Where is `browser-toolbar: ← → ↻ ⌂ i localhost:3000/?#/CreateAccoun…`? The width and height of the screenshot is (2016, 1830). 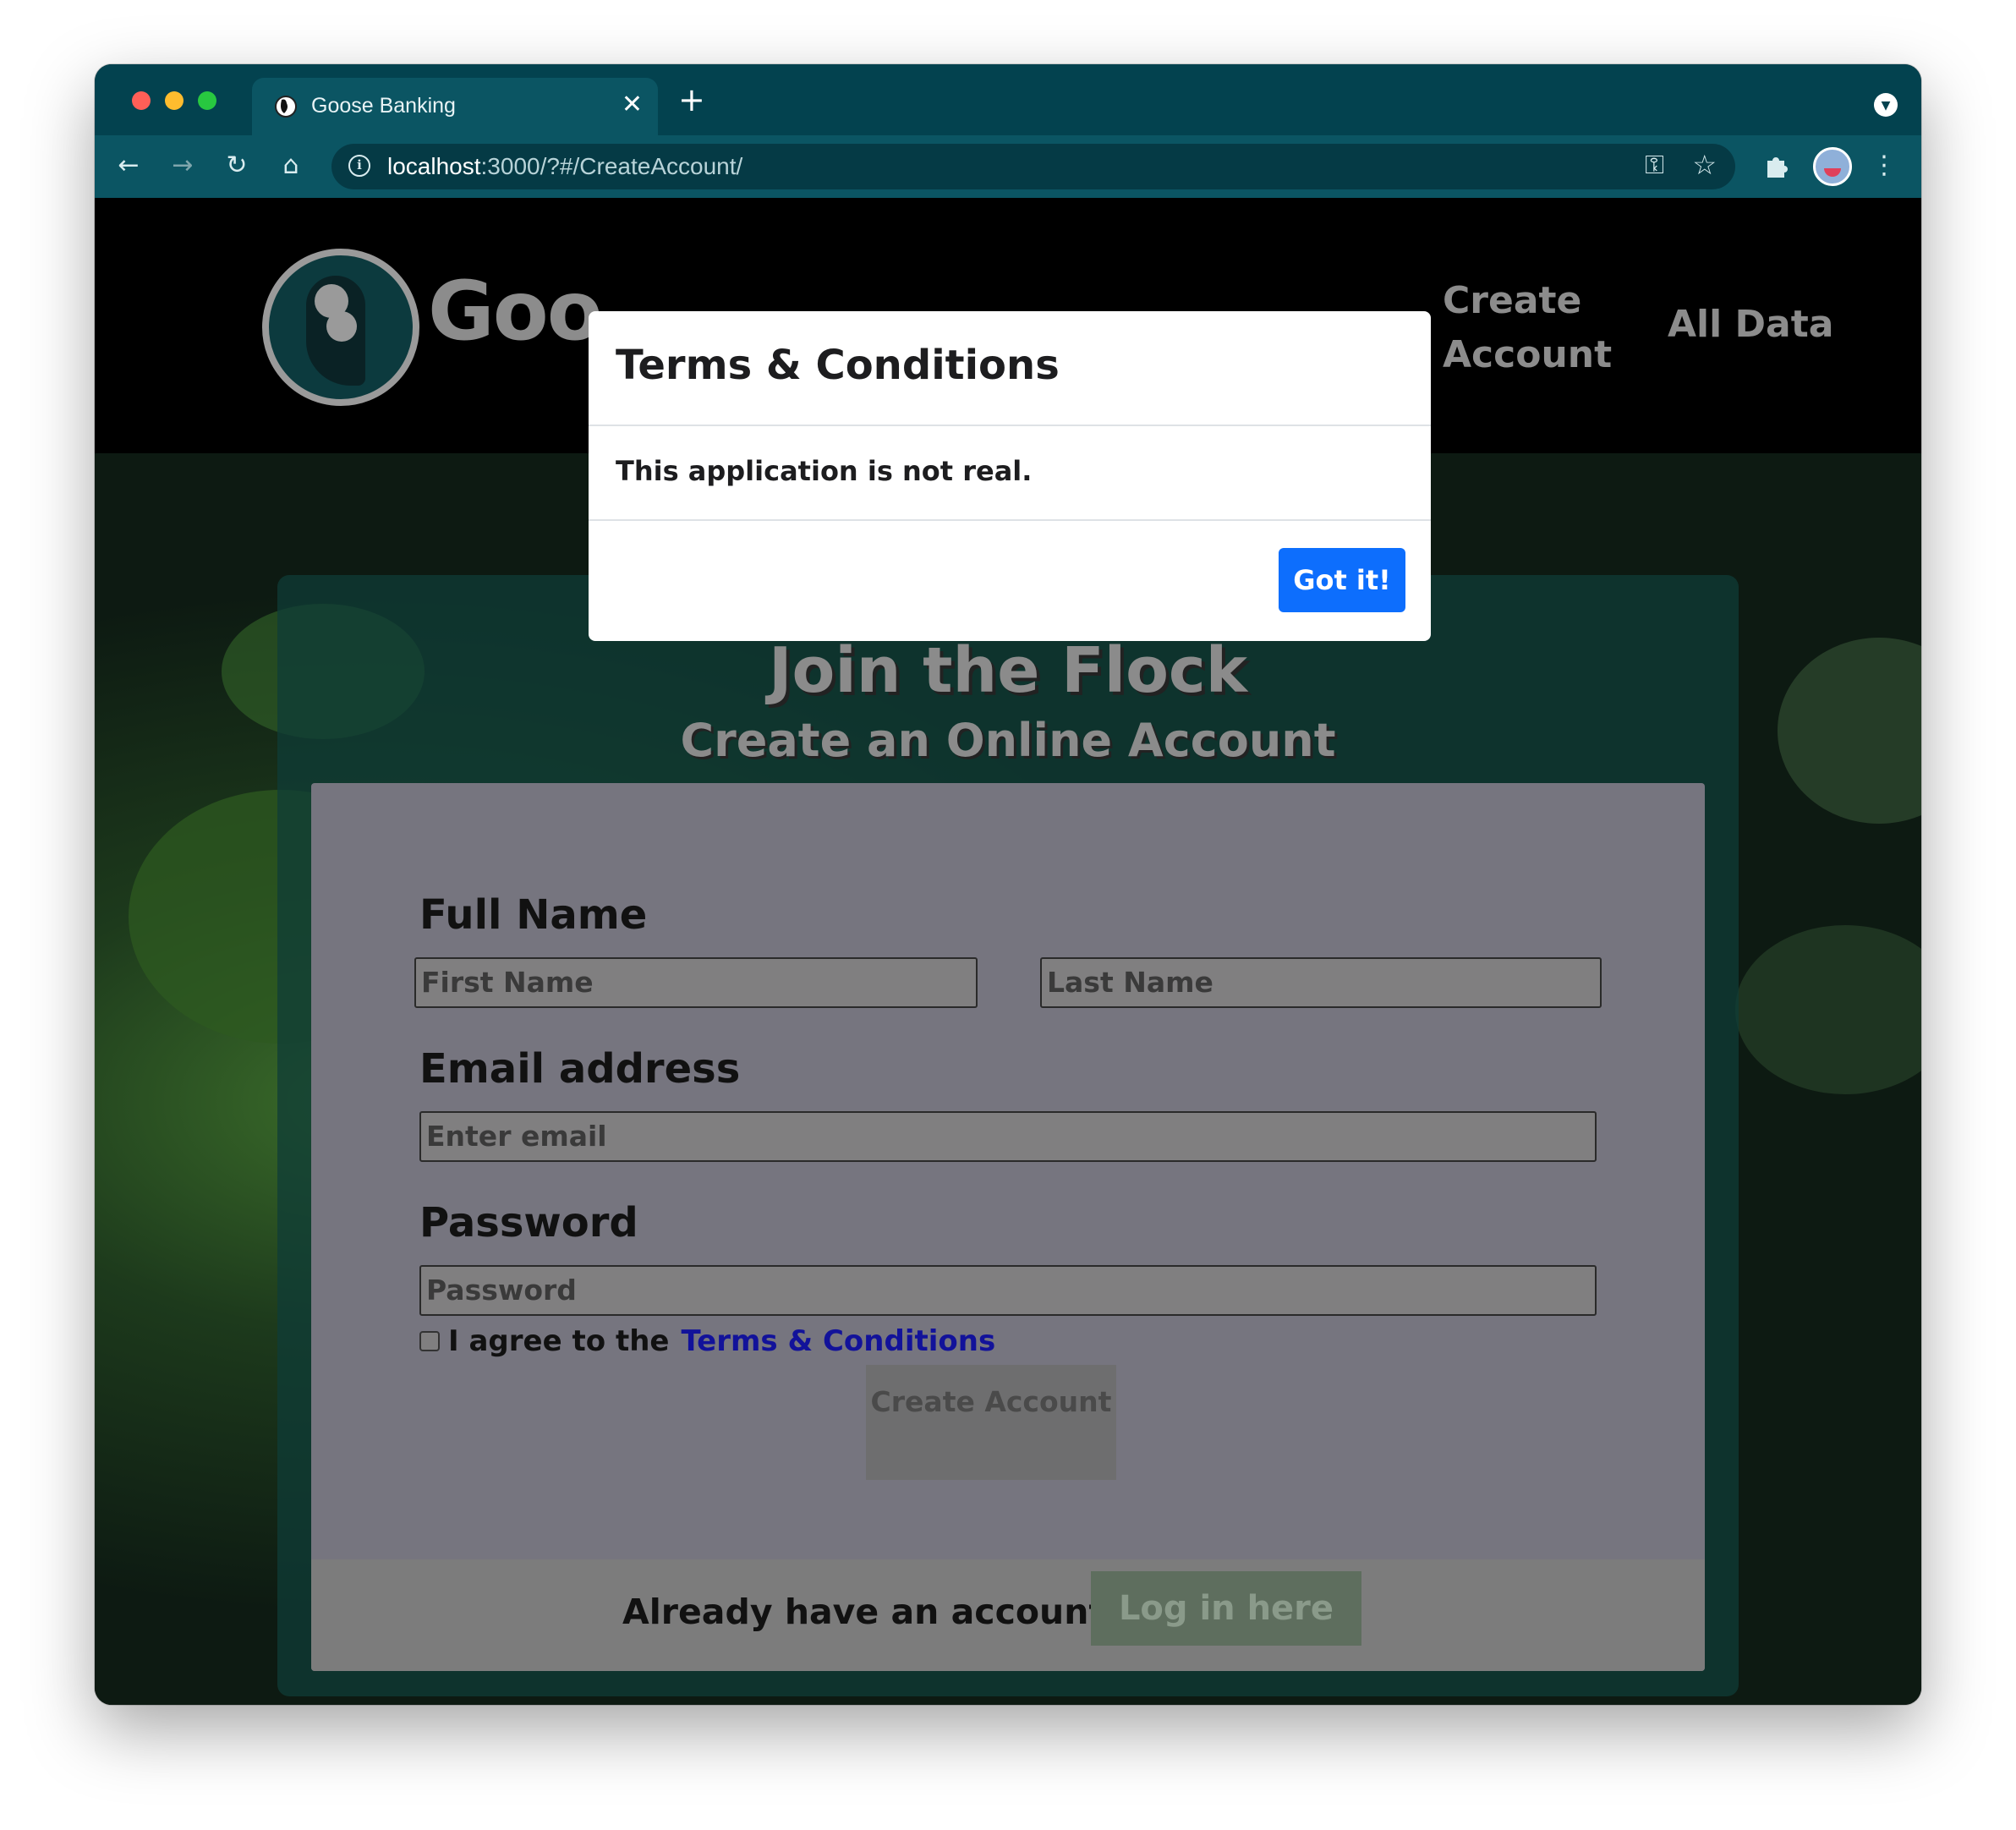 browser-toolbar: ← → ↻ ⌂ i localhost:3000/?#/CreateAccoun… is located at coordinates (1008, 166).